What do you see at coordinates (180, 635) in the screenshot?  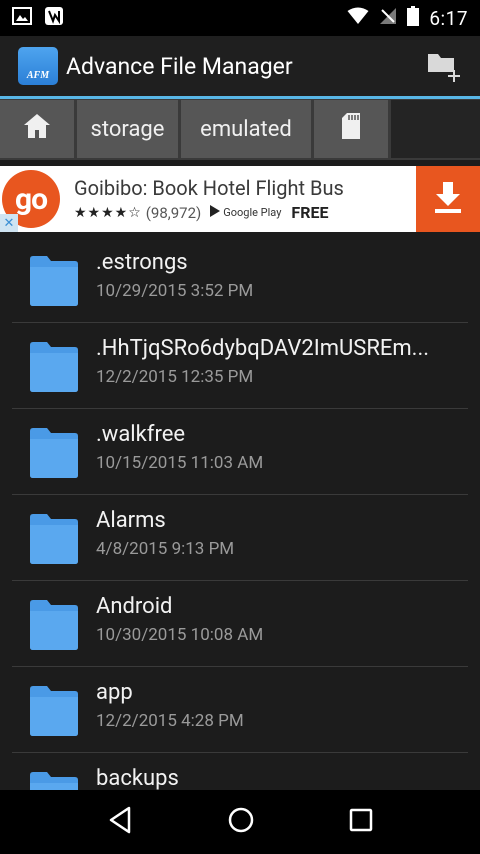 I see `file-date: 10/30/2015 10:08 AM` at bounding box center [180, 635].